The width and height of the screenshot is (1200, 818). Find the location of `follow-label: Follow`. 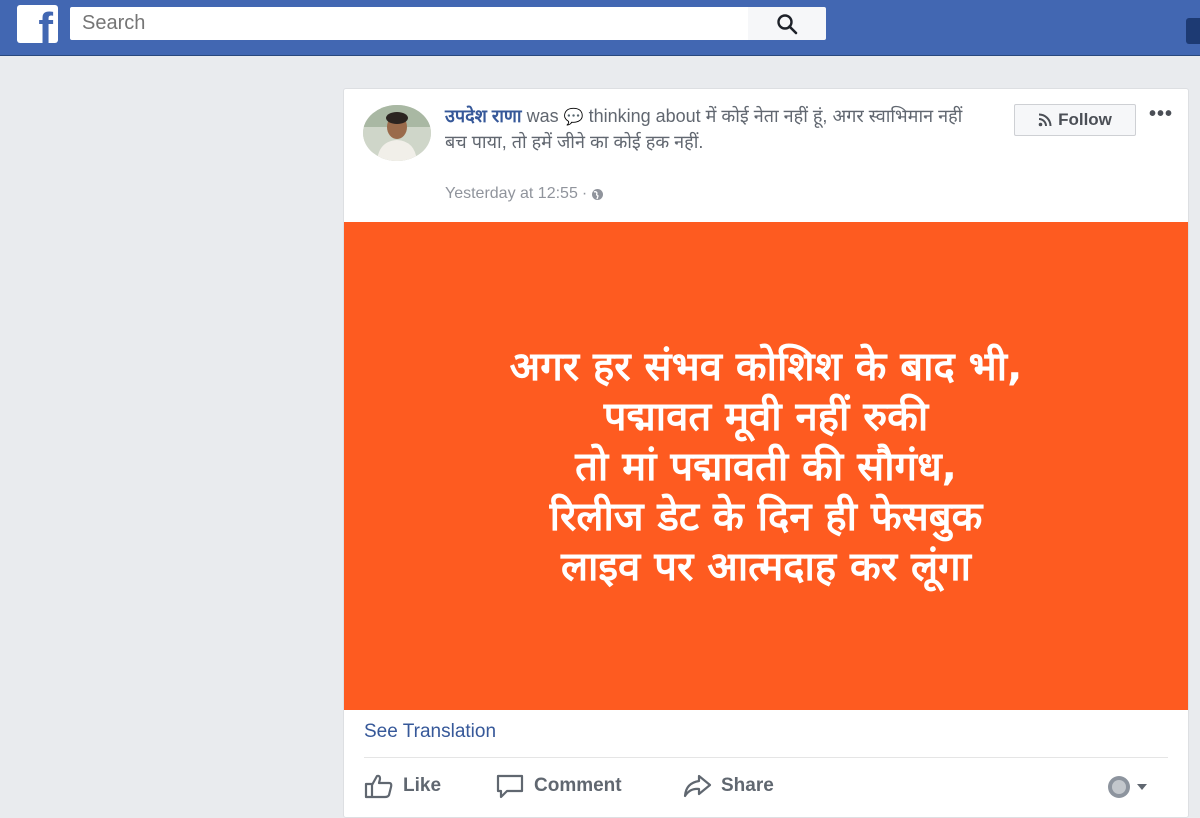

follow-label: Follow is located at coordinates (1085, 119).